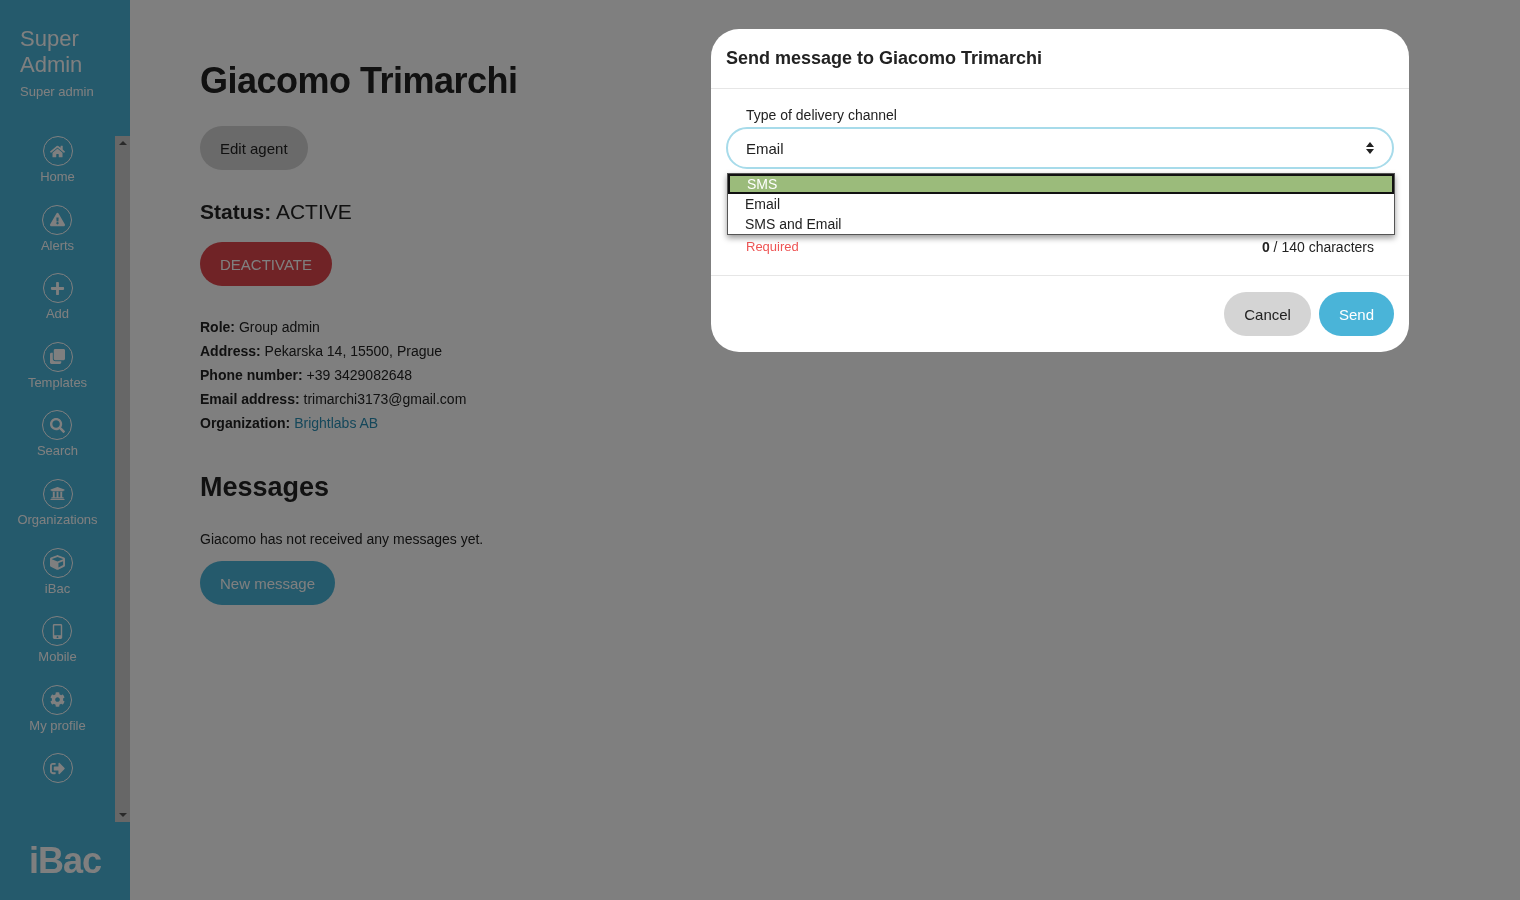 The height and width of the screenshot is (900, 1520). What do you see at coordinates (64, 861) in the screenshot?
I see `logo: iBac` at bounding box center [64, 861].